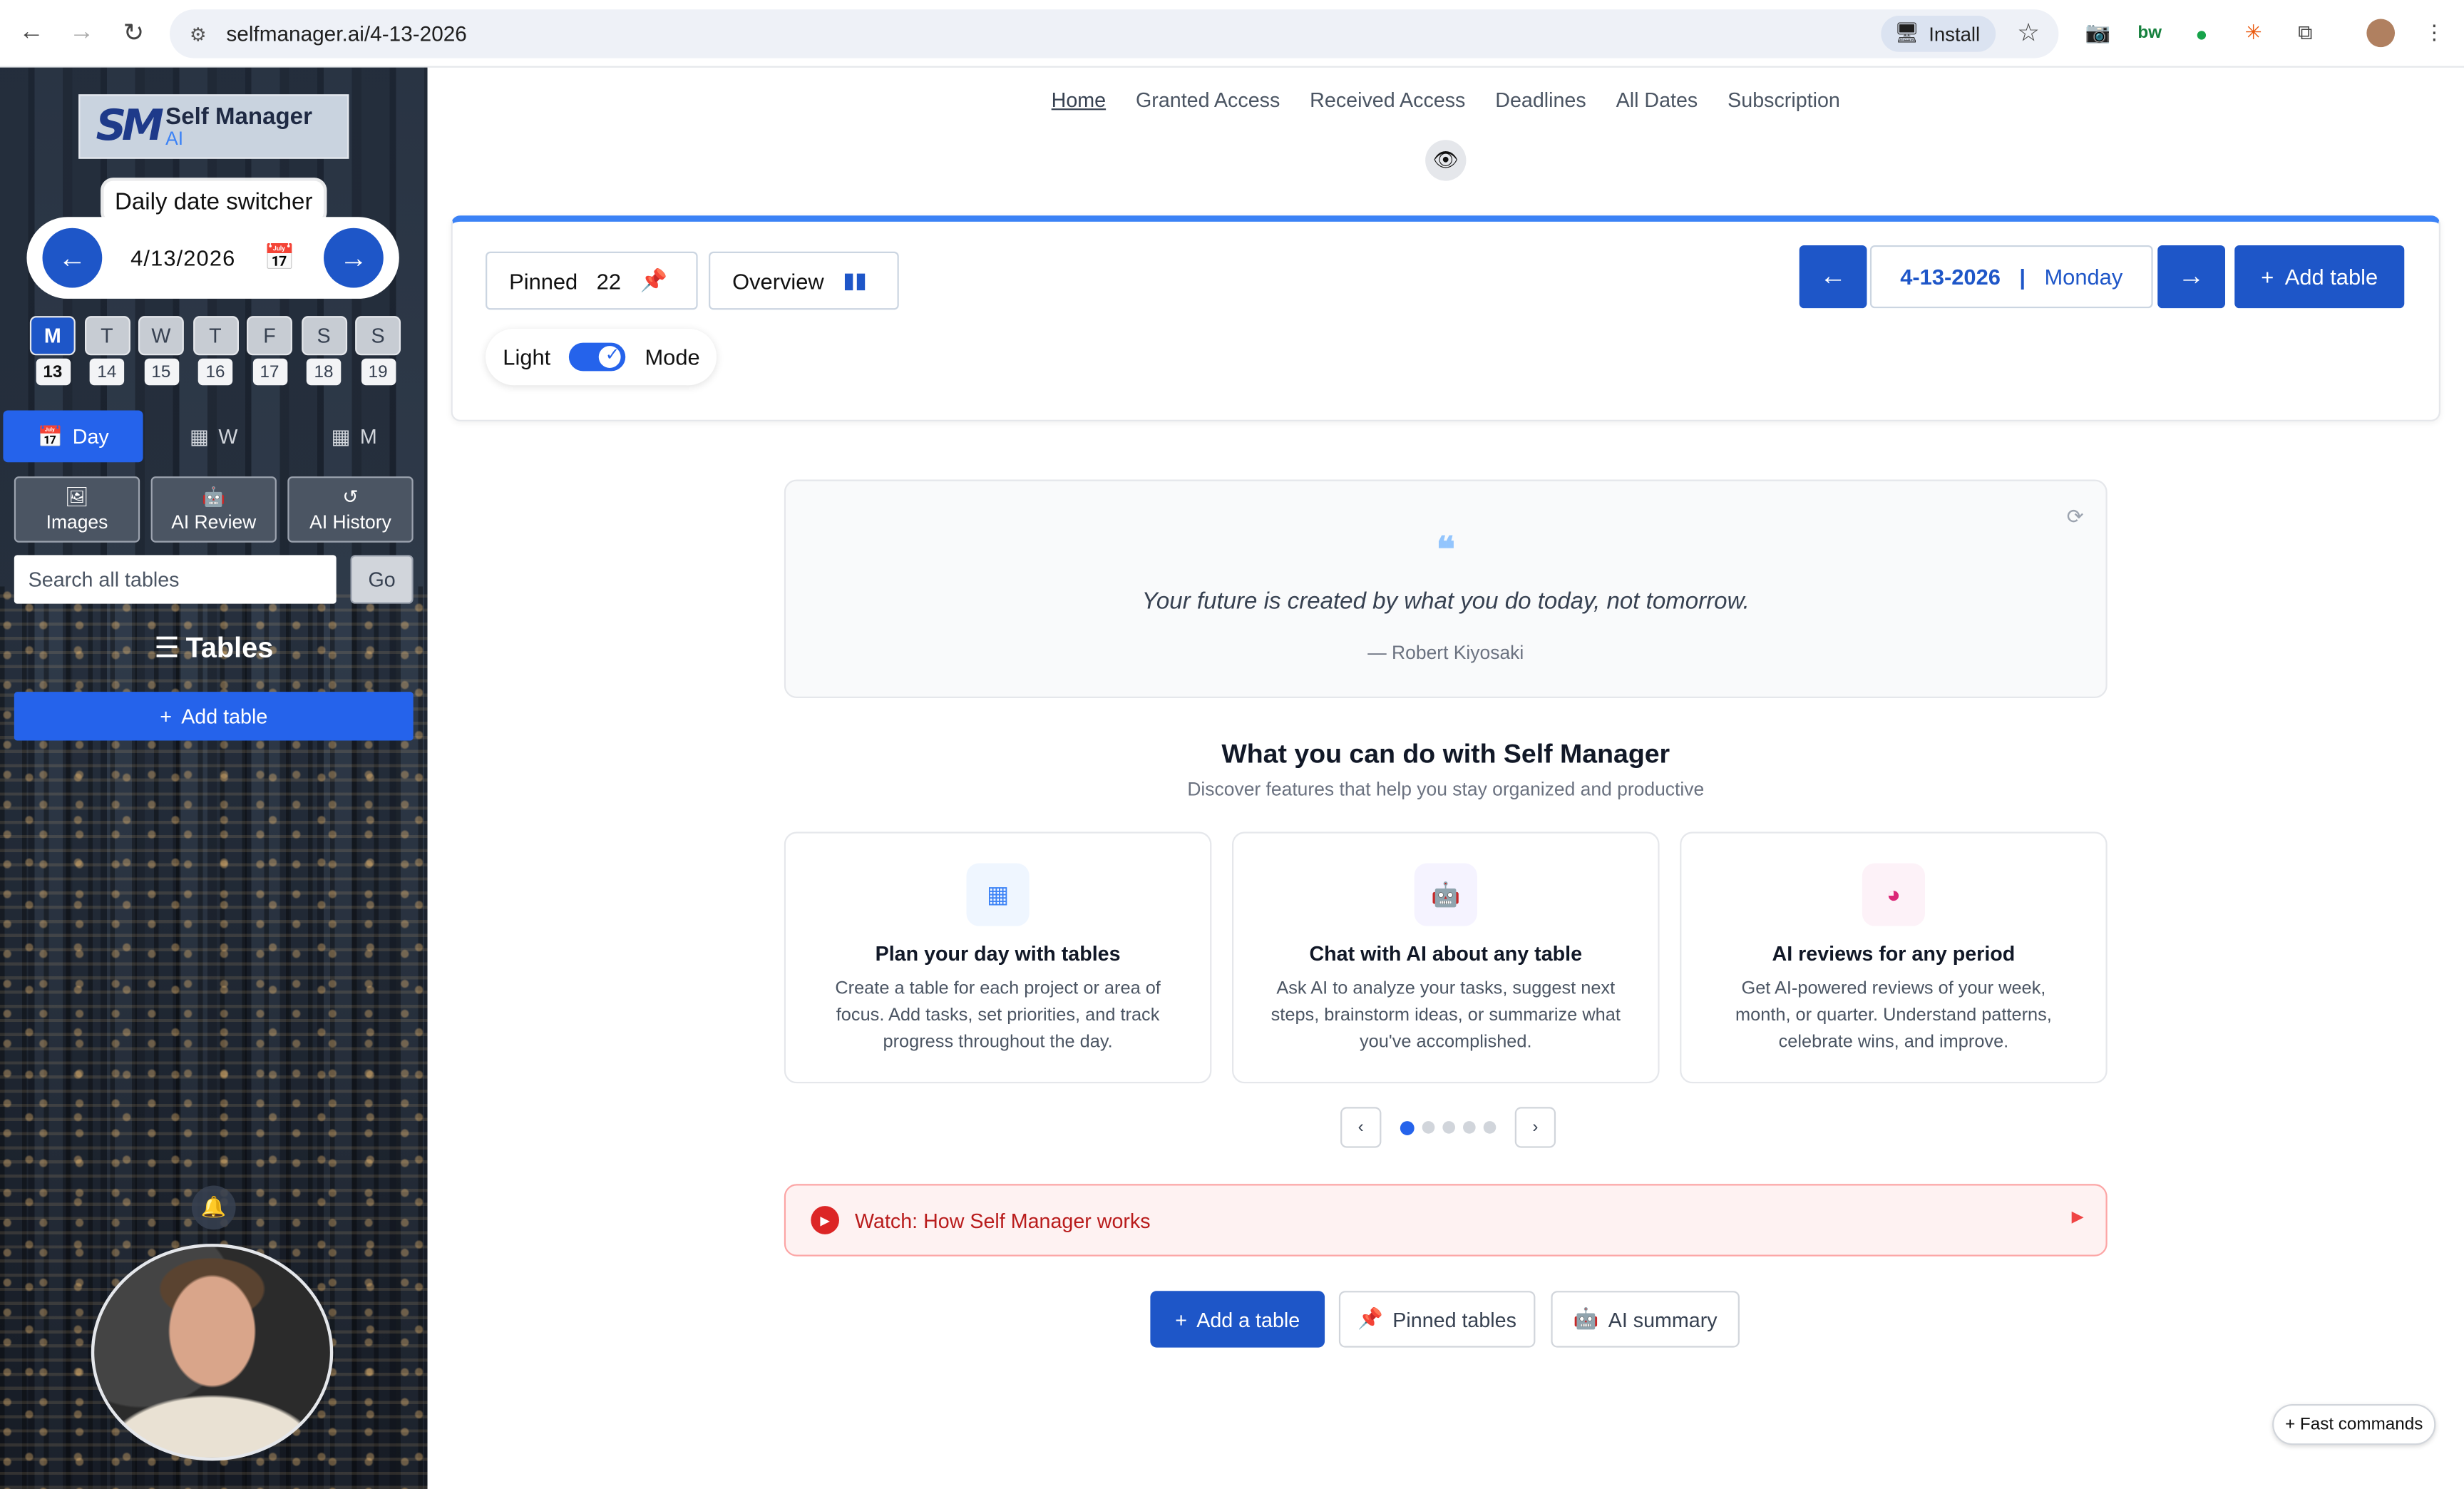  I want to click on forward-arrow-icon: →, so click(81, 33).